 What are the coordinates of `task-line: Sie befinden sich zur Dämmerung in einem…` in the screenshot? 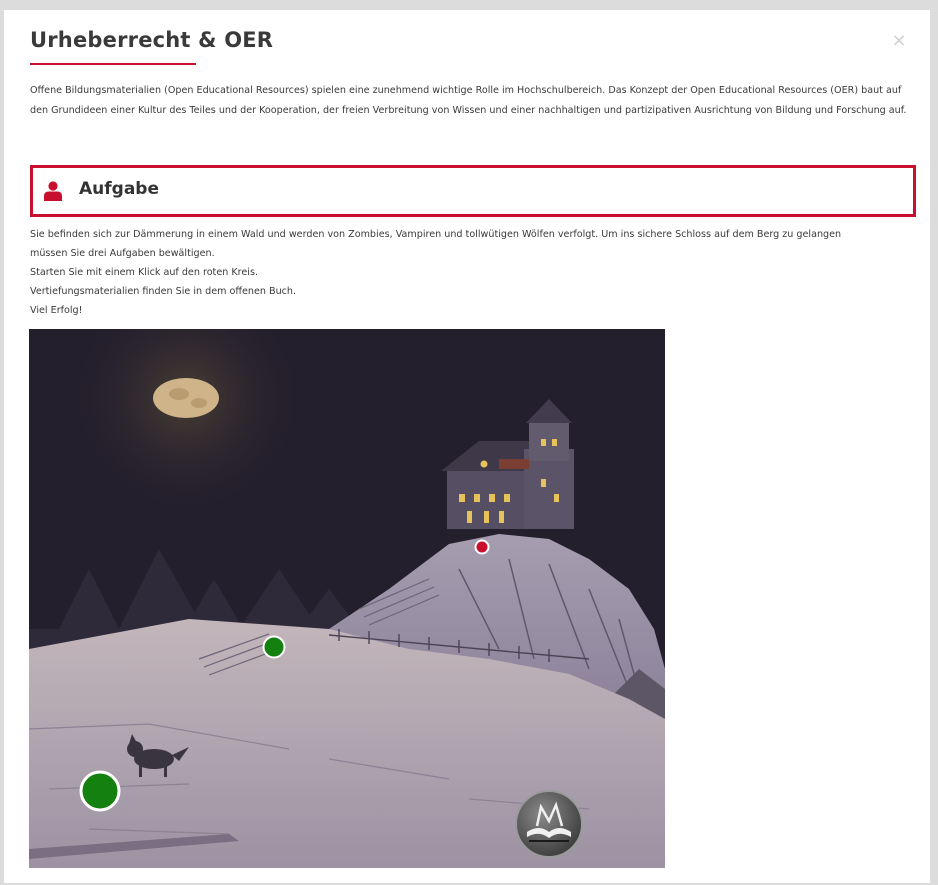 It's located at (436, 234).